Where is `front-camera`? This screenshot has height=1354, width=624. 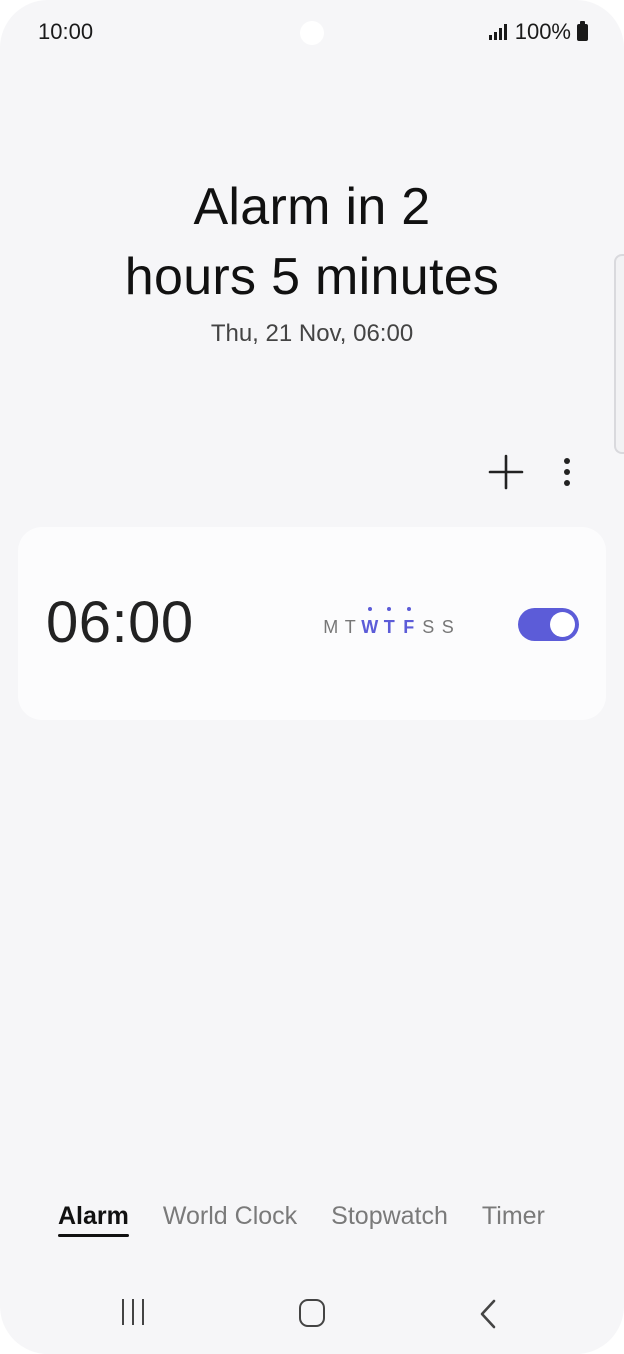 front-camera is located at coordinates (312, 33).